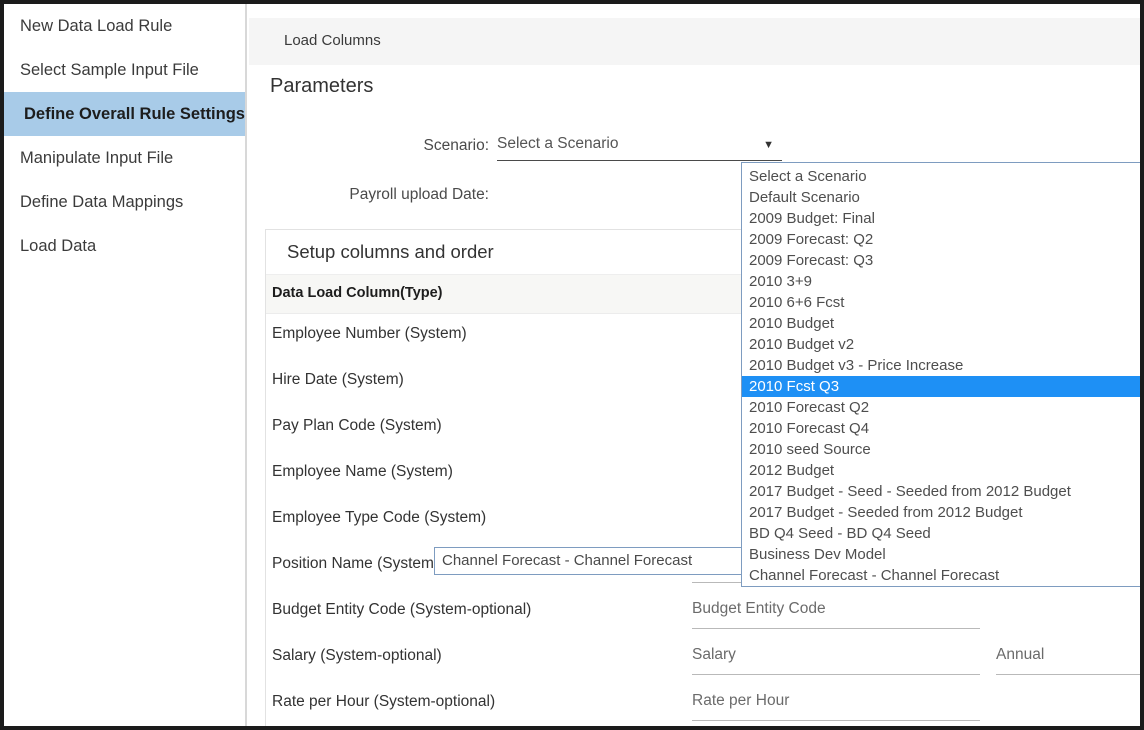 This screenshot has height=730, width=1144. I want to click on rate-per-hour-input: Rate per Hour, so click(836, 706).